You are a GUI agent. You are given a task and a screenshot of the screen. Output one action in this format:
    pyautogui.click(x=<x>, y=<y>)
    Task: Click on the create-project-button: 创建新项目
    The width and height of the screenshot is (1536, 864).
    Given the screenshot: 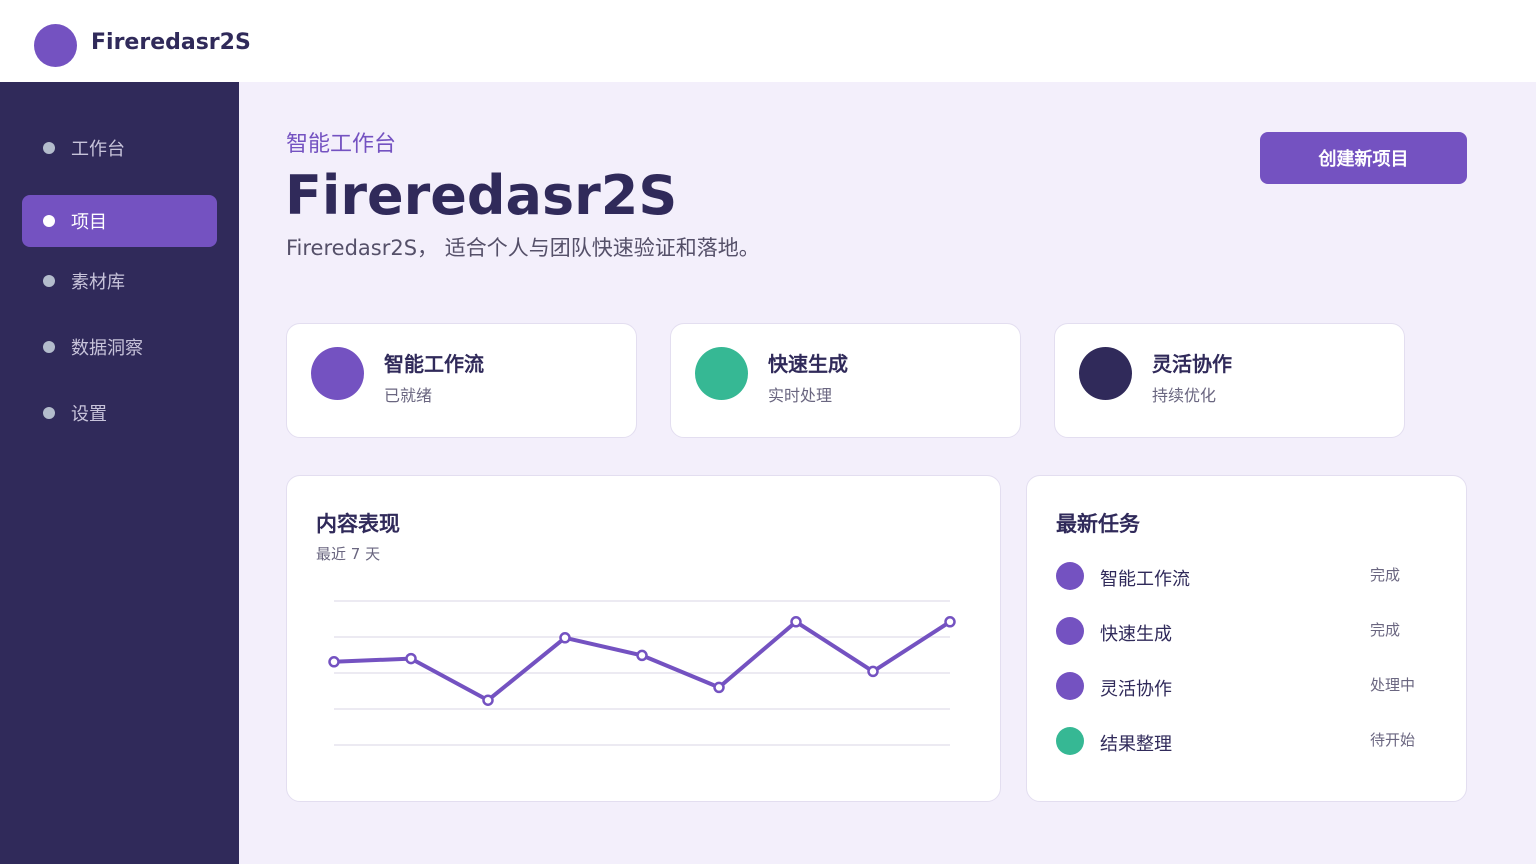 What is the action you would take?
    pyautogui.click(x=1363, y=158)
    